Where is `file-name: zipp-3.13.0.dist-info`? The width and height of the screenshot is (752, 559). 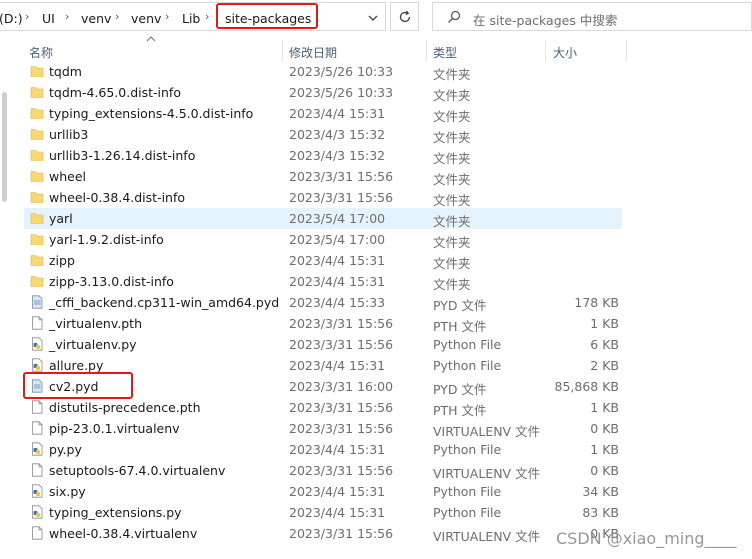 file-name: zipp-3.13.0.dist-info is located at coordinates (111, 281).